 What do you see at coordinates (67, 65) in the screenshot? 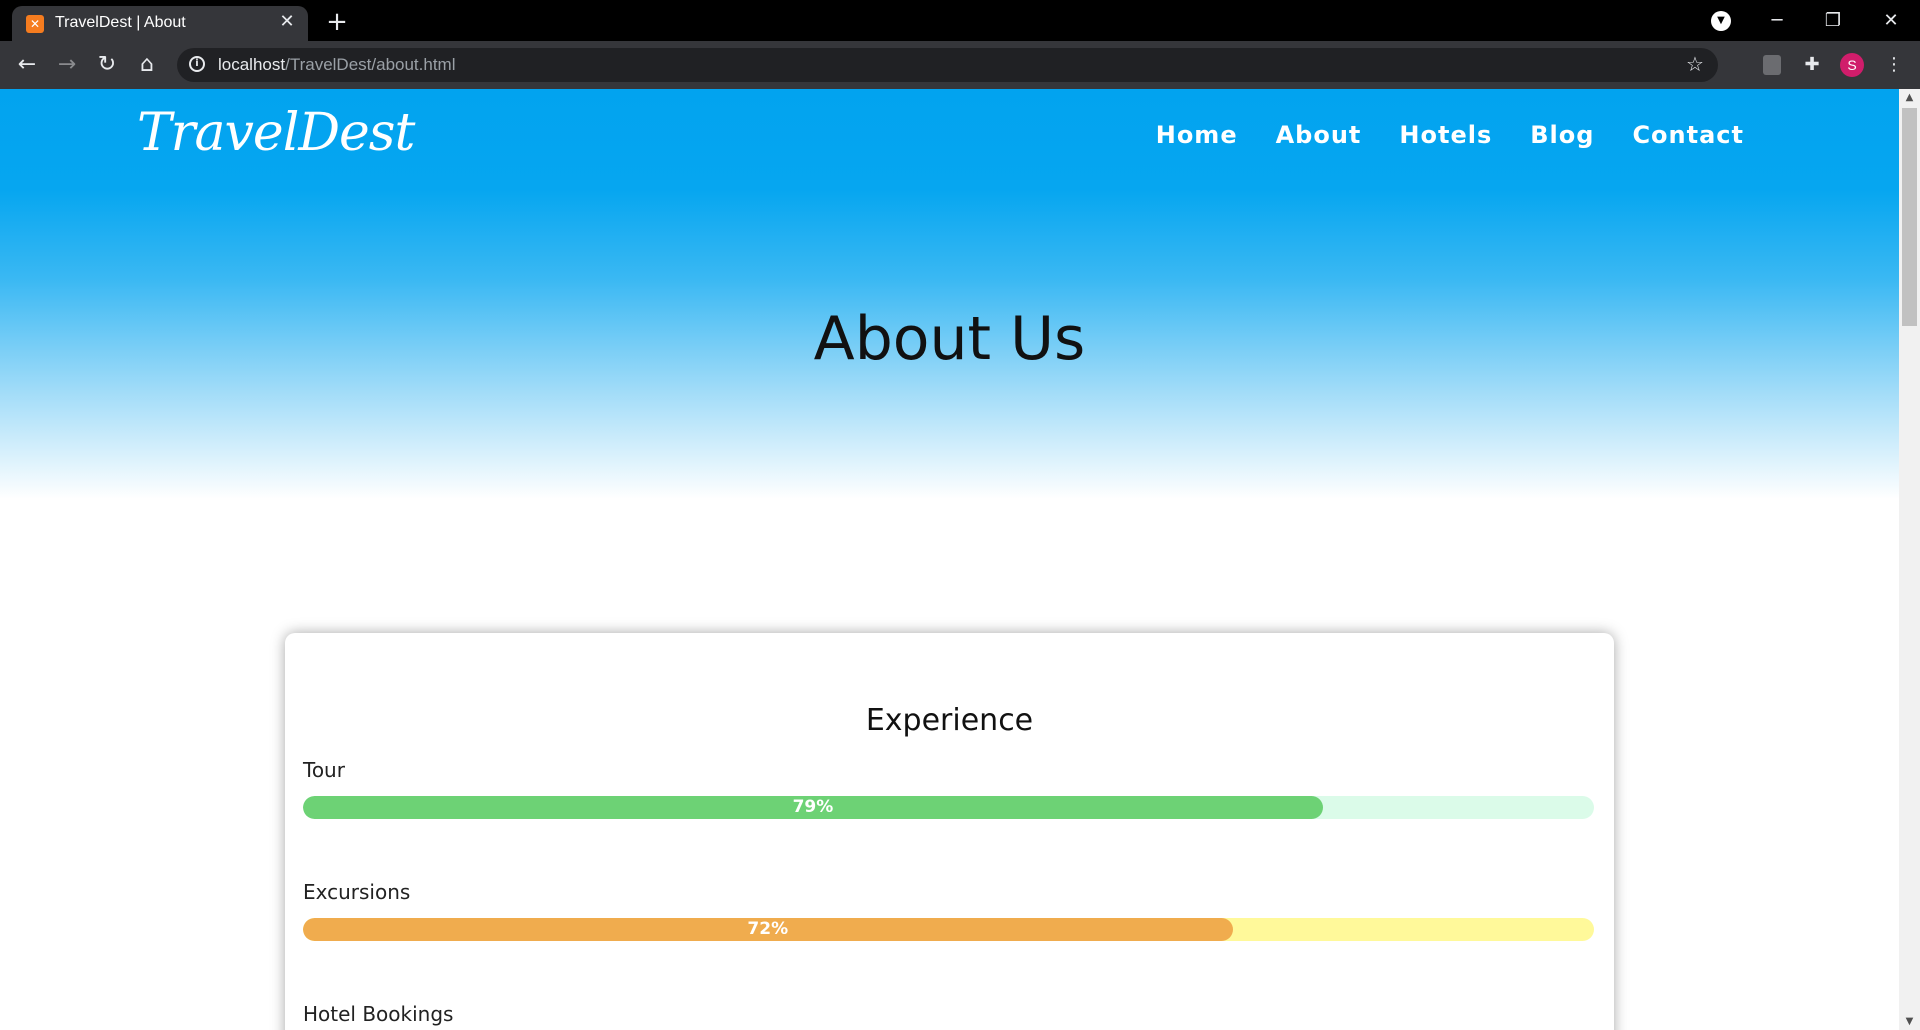
I see `forward-icon: →` at bounding box center [67, 65].